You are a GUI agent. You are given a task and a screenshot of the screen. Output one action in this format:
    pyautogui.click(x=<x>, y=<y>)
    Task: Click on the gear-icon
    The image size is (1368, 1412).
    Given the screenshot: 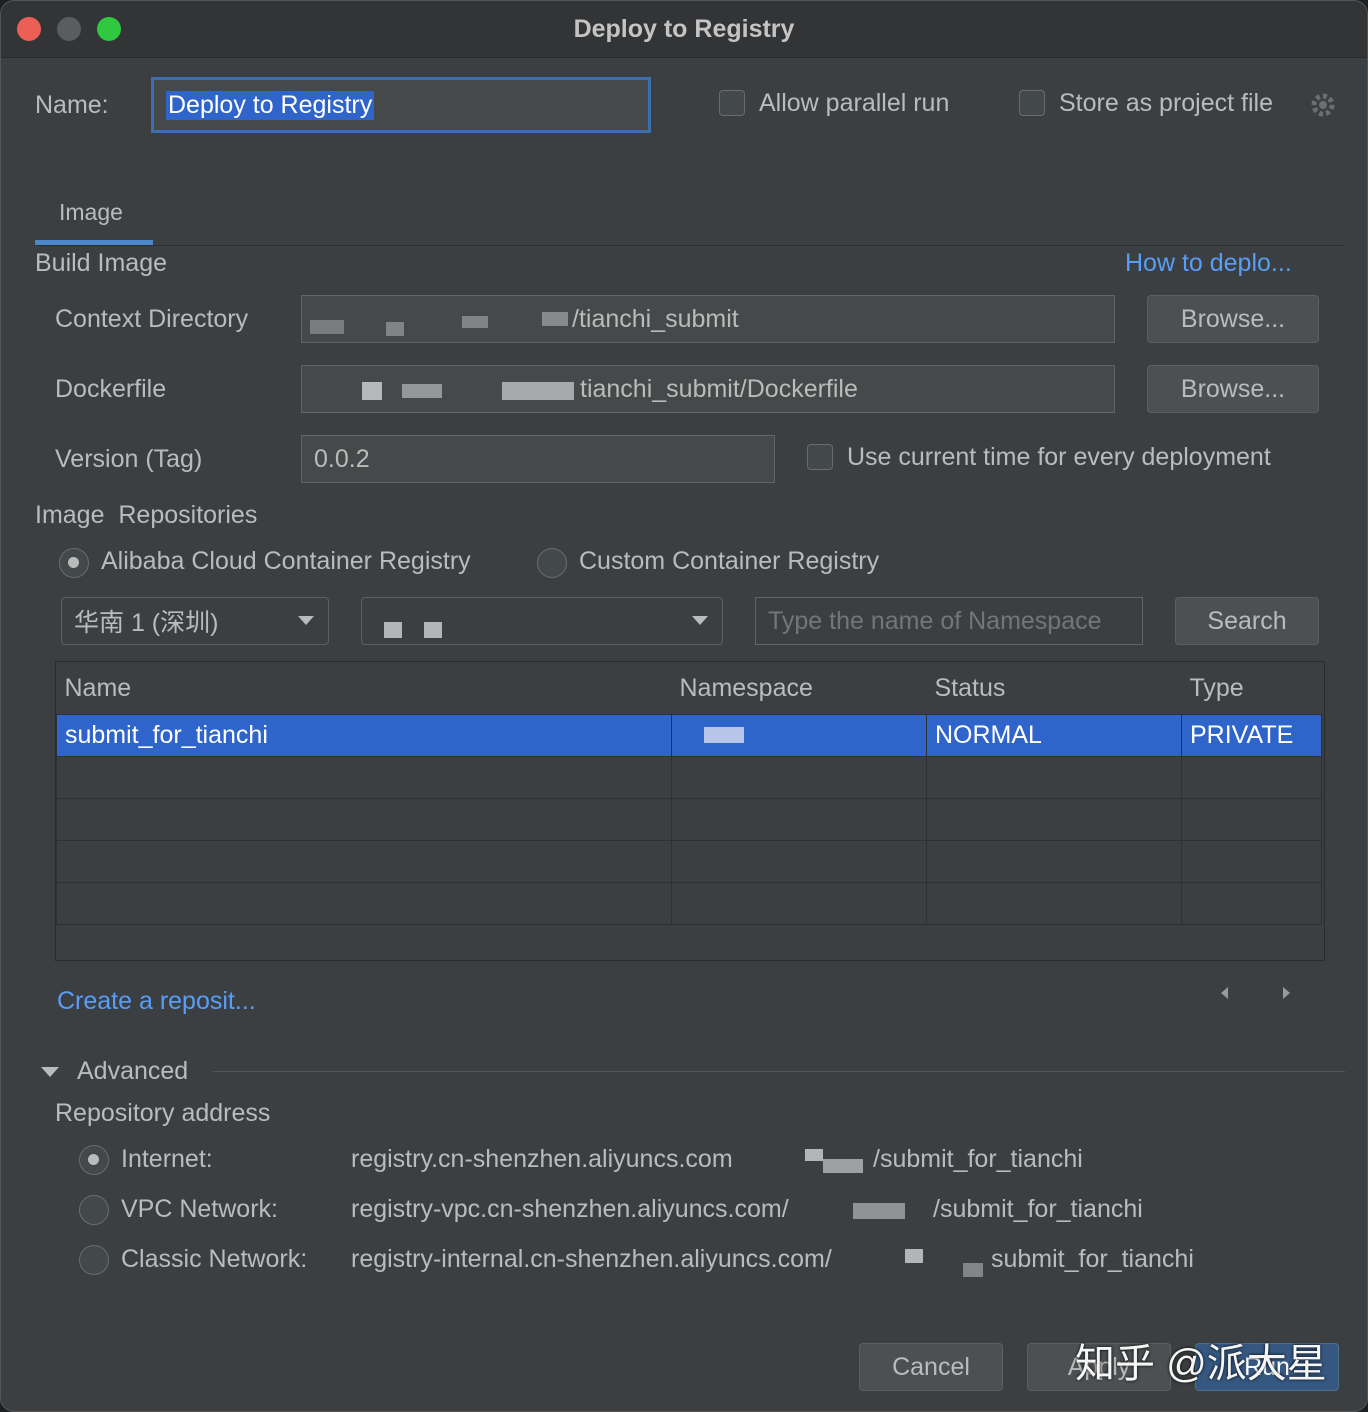 What is the action you would take?
    pyautogui.click(x=1323, y=107)
    